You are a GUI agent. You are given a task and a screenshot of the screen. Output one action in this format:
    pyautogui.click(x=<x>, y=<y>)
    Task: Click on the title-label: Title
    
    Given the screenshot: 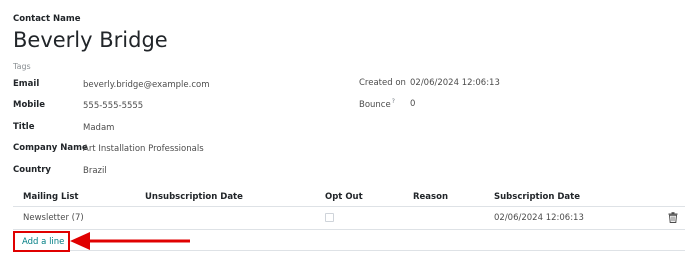 What is the action you would take?
    pyautogui.click(x=24, y=127)
    